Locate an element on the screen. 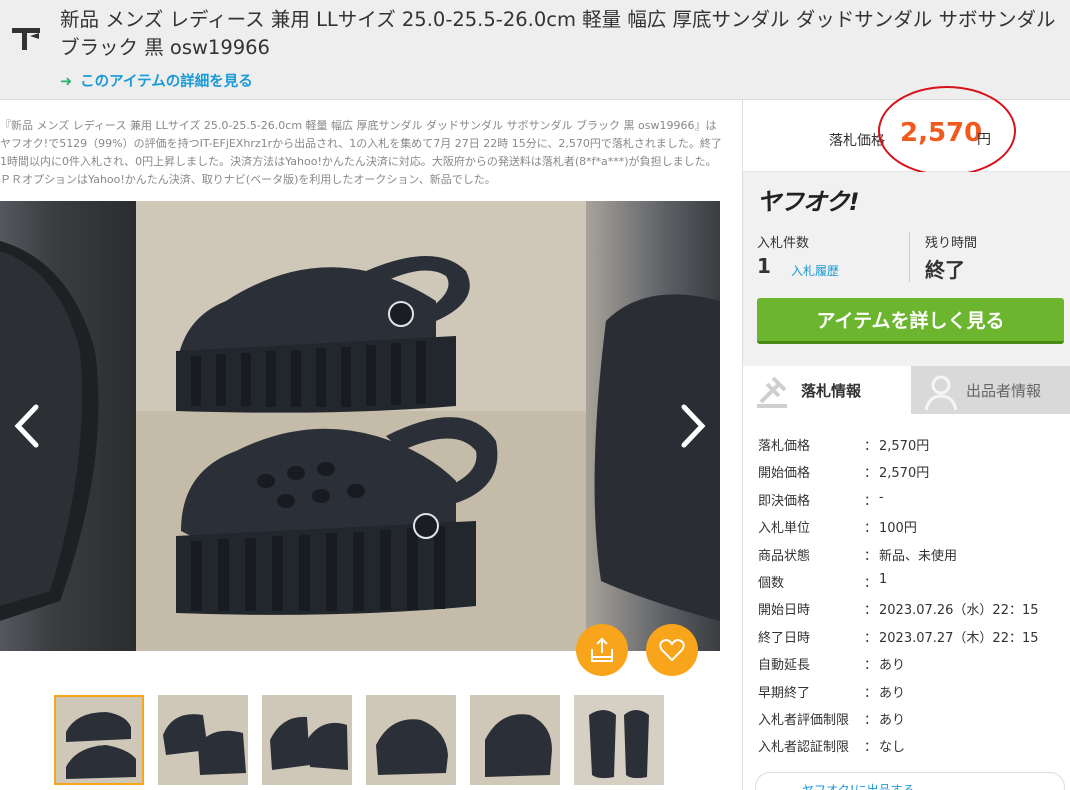  bids-count: 1 is located at coordinates (764, 266).